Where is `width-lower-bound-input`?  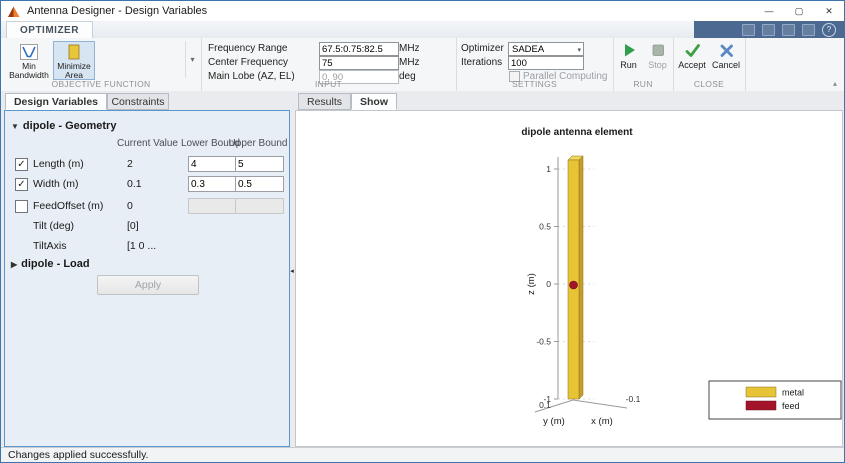
width-lower-bound-input is located at coordinates (212, 184).